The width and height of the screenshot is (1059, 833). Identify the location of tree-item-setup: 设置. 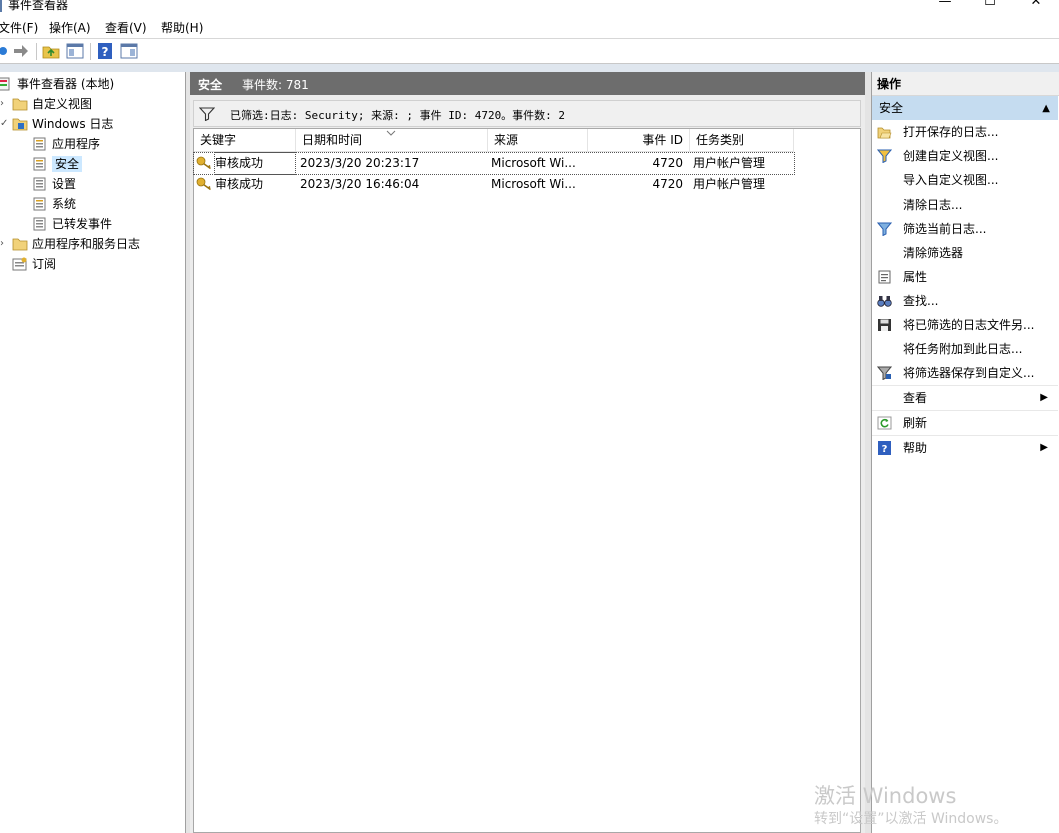
(54, 184).